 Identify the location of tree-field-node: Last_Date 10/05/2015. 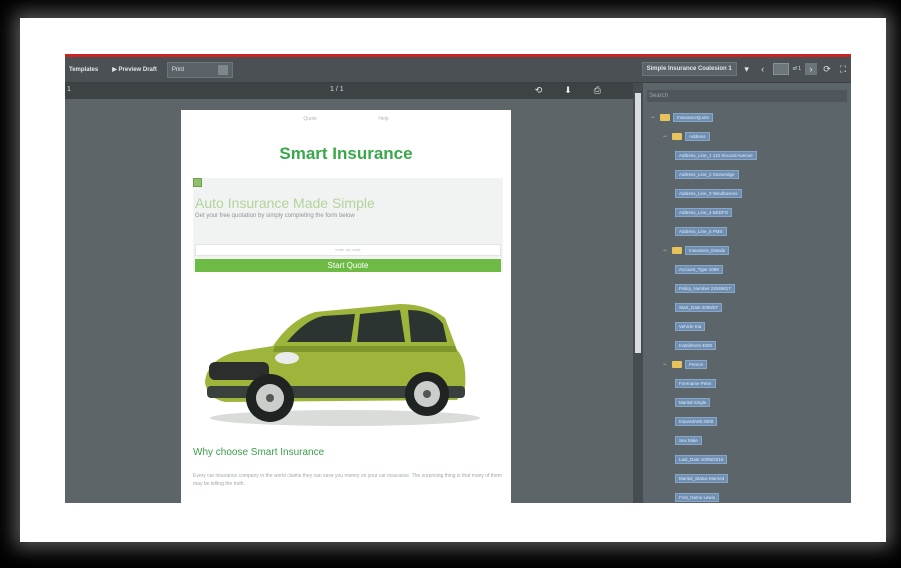
(701, 459).